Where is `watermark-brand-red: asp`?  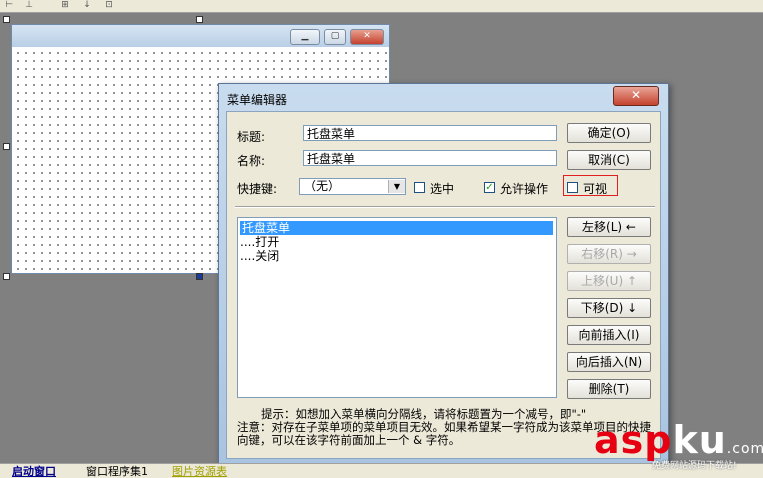 watermark-brand-red: asp is located at coordinates (633, 440).